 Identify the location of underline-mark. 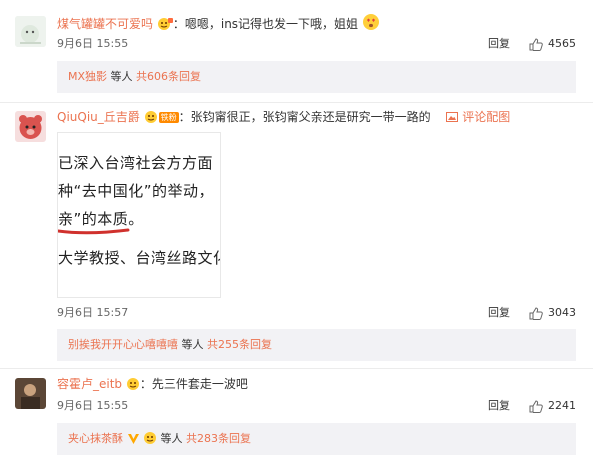
(94, 231).